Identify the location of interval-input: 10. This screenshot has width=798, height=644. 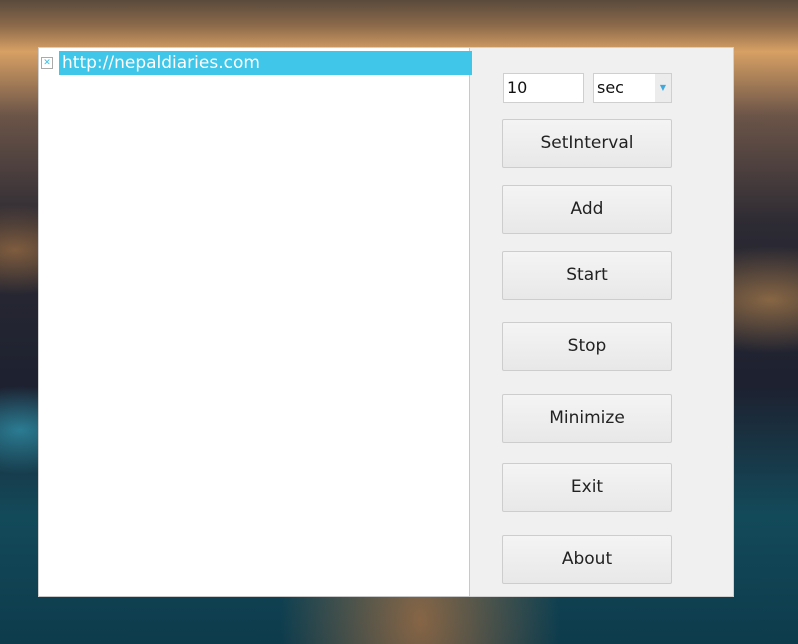
(543, 88).